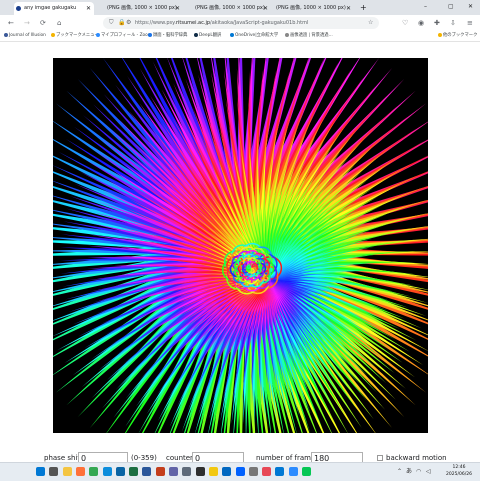  Describe the element at coordinates (453, 23) in the screenshot. I see `downloads-icon: ⇩` at that location.